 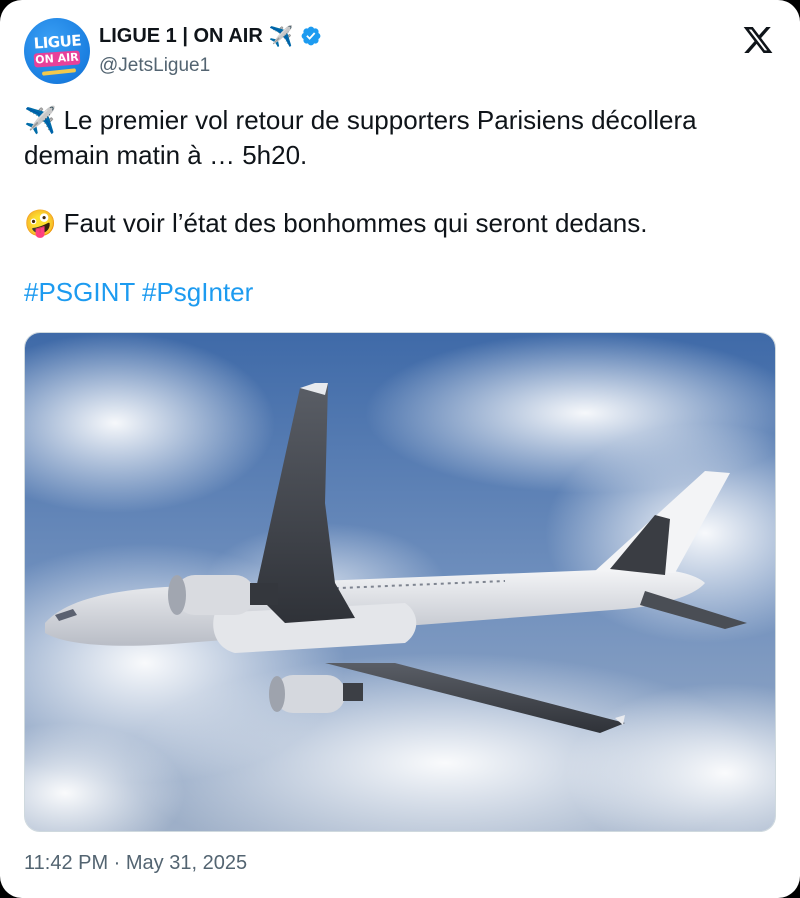 I want to click on verified-badge-icon, so click(x=311, y=36).